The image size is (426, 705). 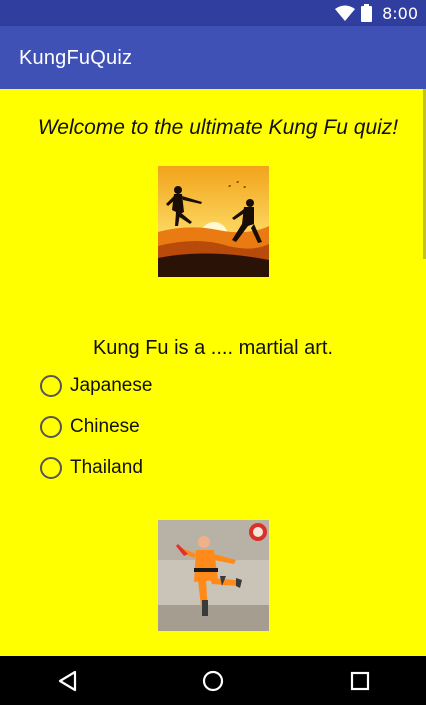 I want to click on option-japanese: Japanese, so click(x=140, y=386).